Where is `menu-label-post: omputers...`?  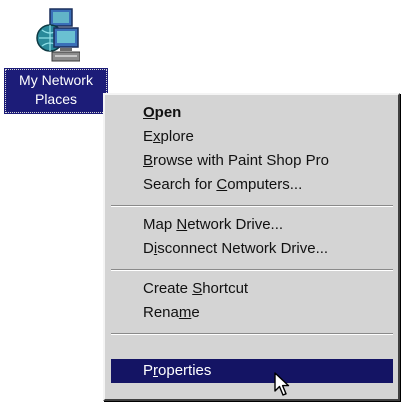 menu-label-post: omputers... is located at coordinates (265, 184).